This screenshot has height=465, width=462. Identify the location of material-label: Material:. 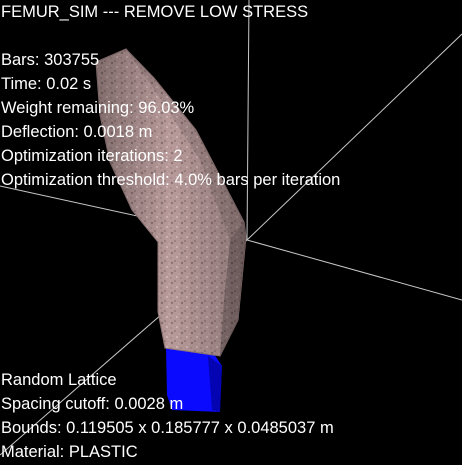
(35, 452).